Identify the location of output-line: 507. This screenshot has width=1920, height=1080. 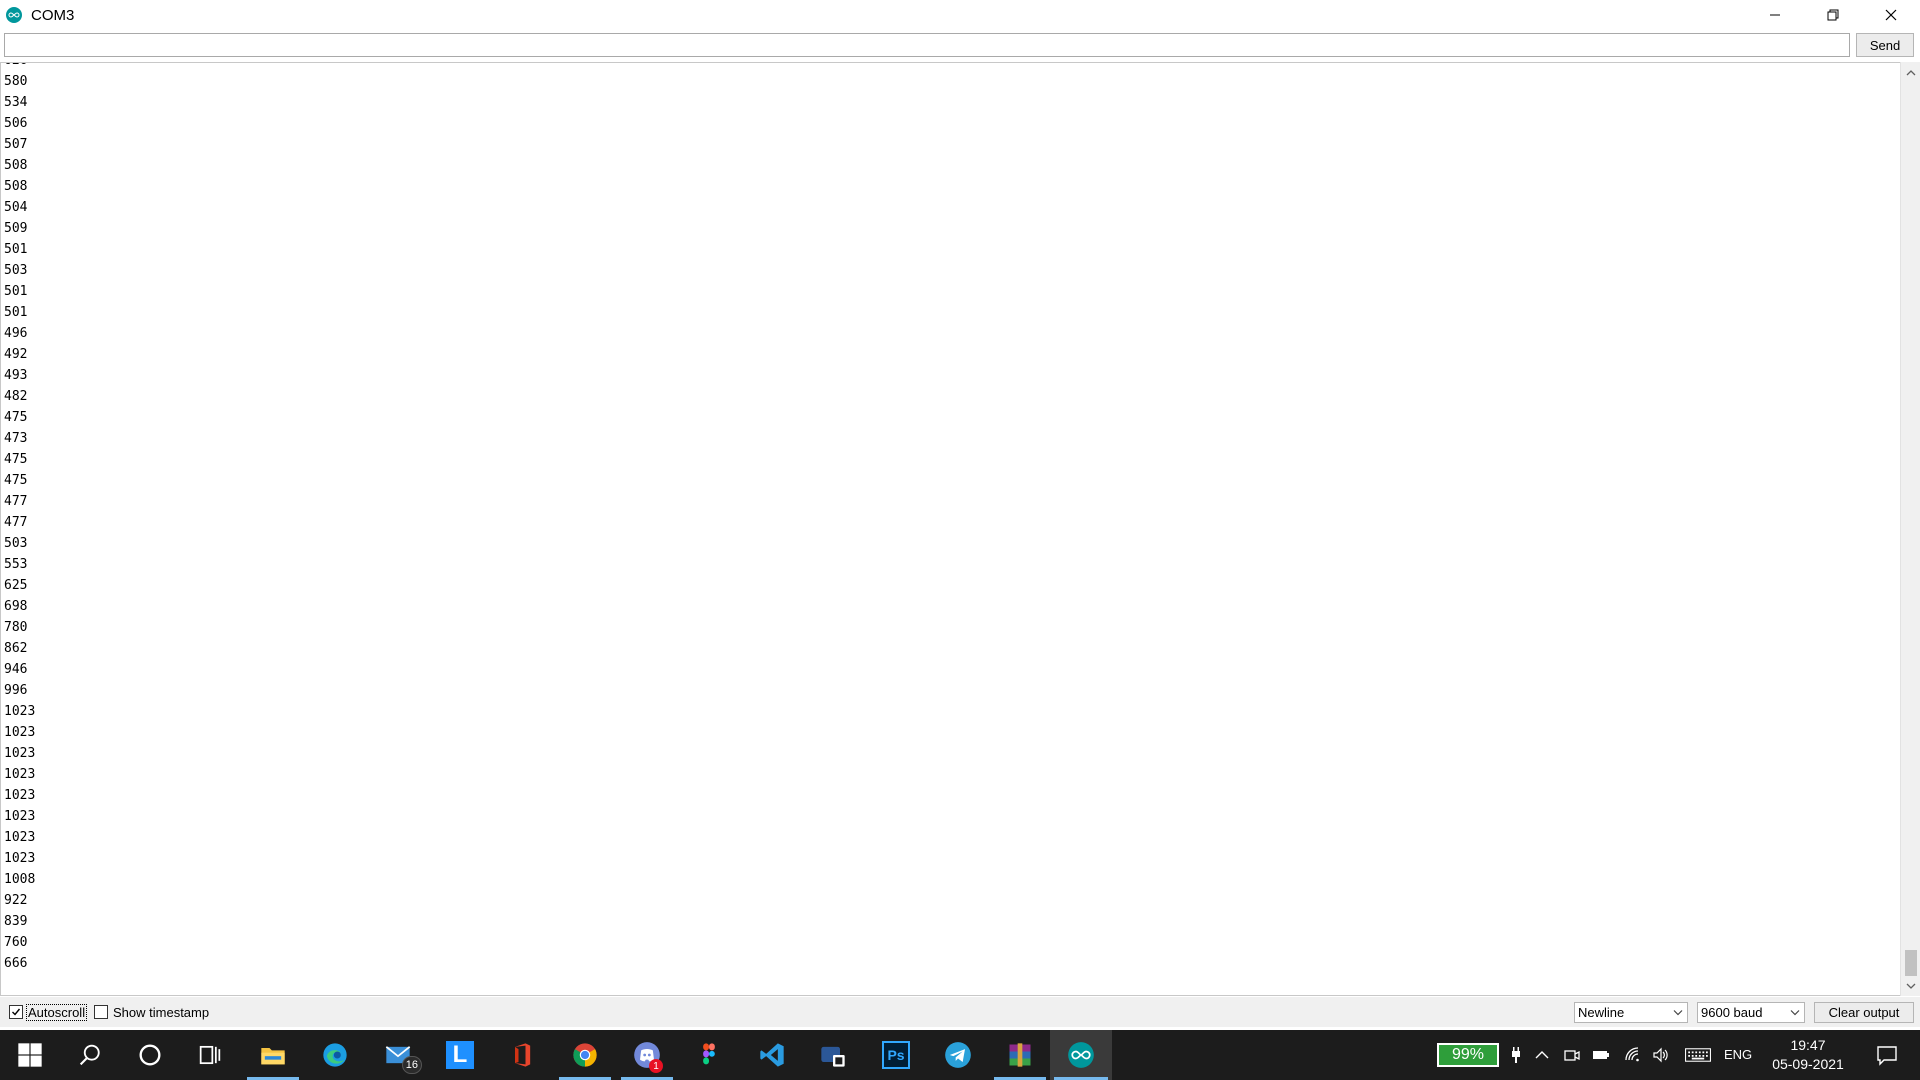
(16, 144).